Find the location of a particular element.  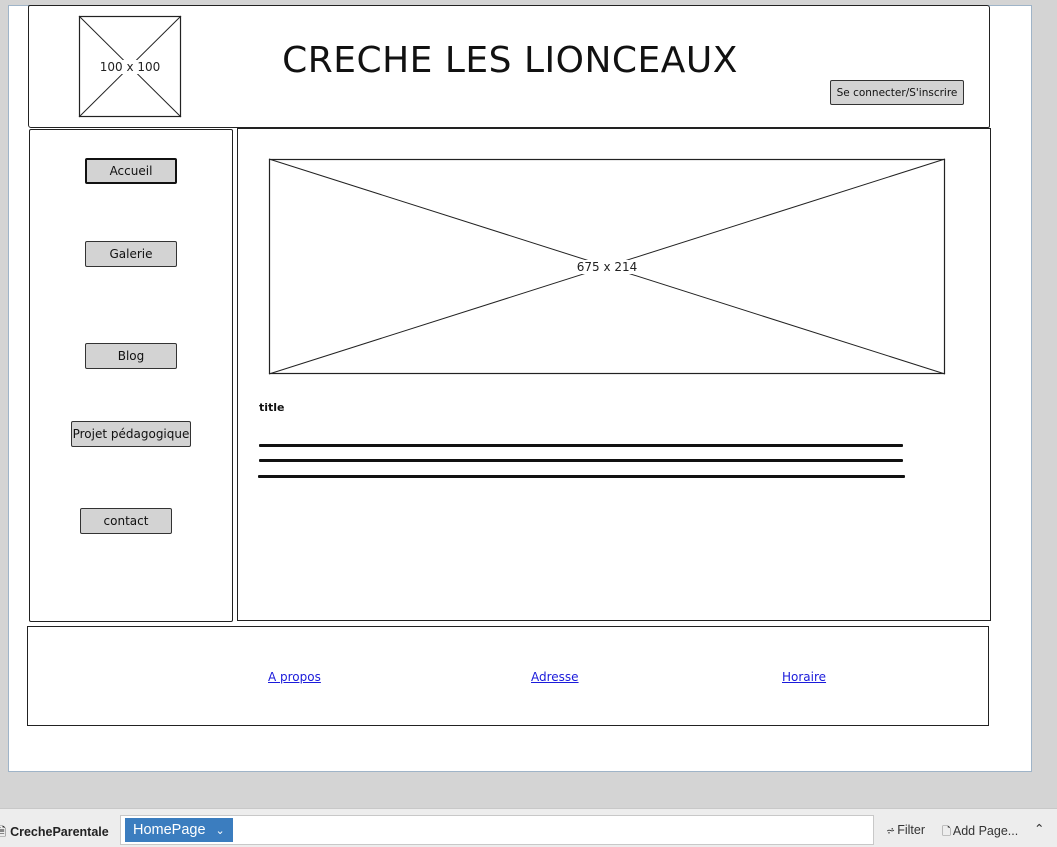

sidebar-nav is located at coordinates (131, 375).